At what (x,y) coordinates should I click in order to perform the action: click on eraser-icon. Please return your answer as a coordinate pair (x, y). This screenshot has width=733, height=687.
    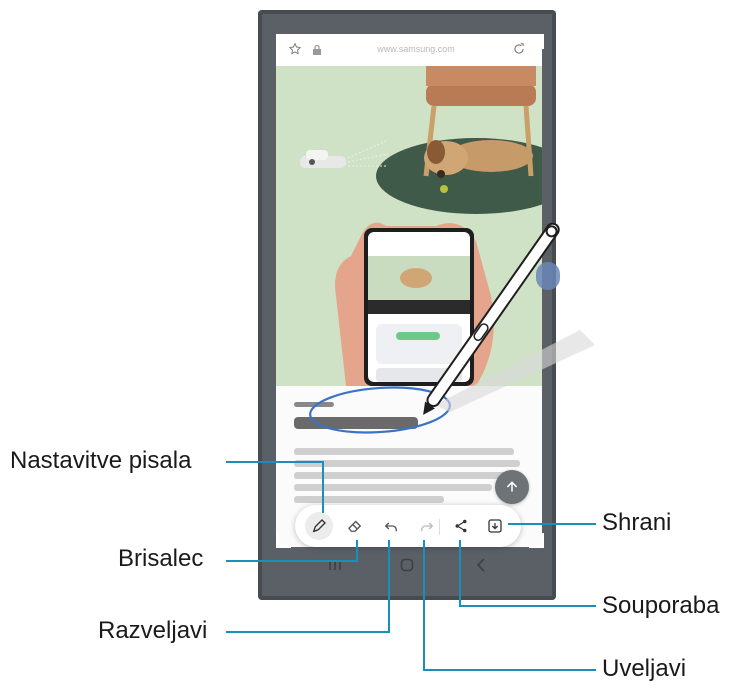
    Looking at the image, I should click on (355, 526).